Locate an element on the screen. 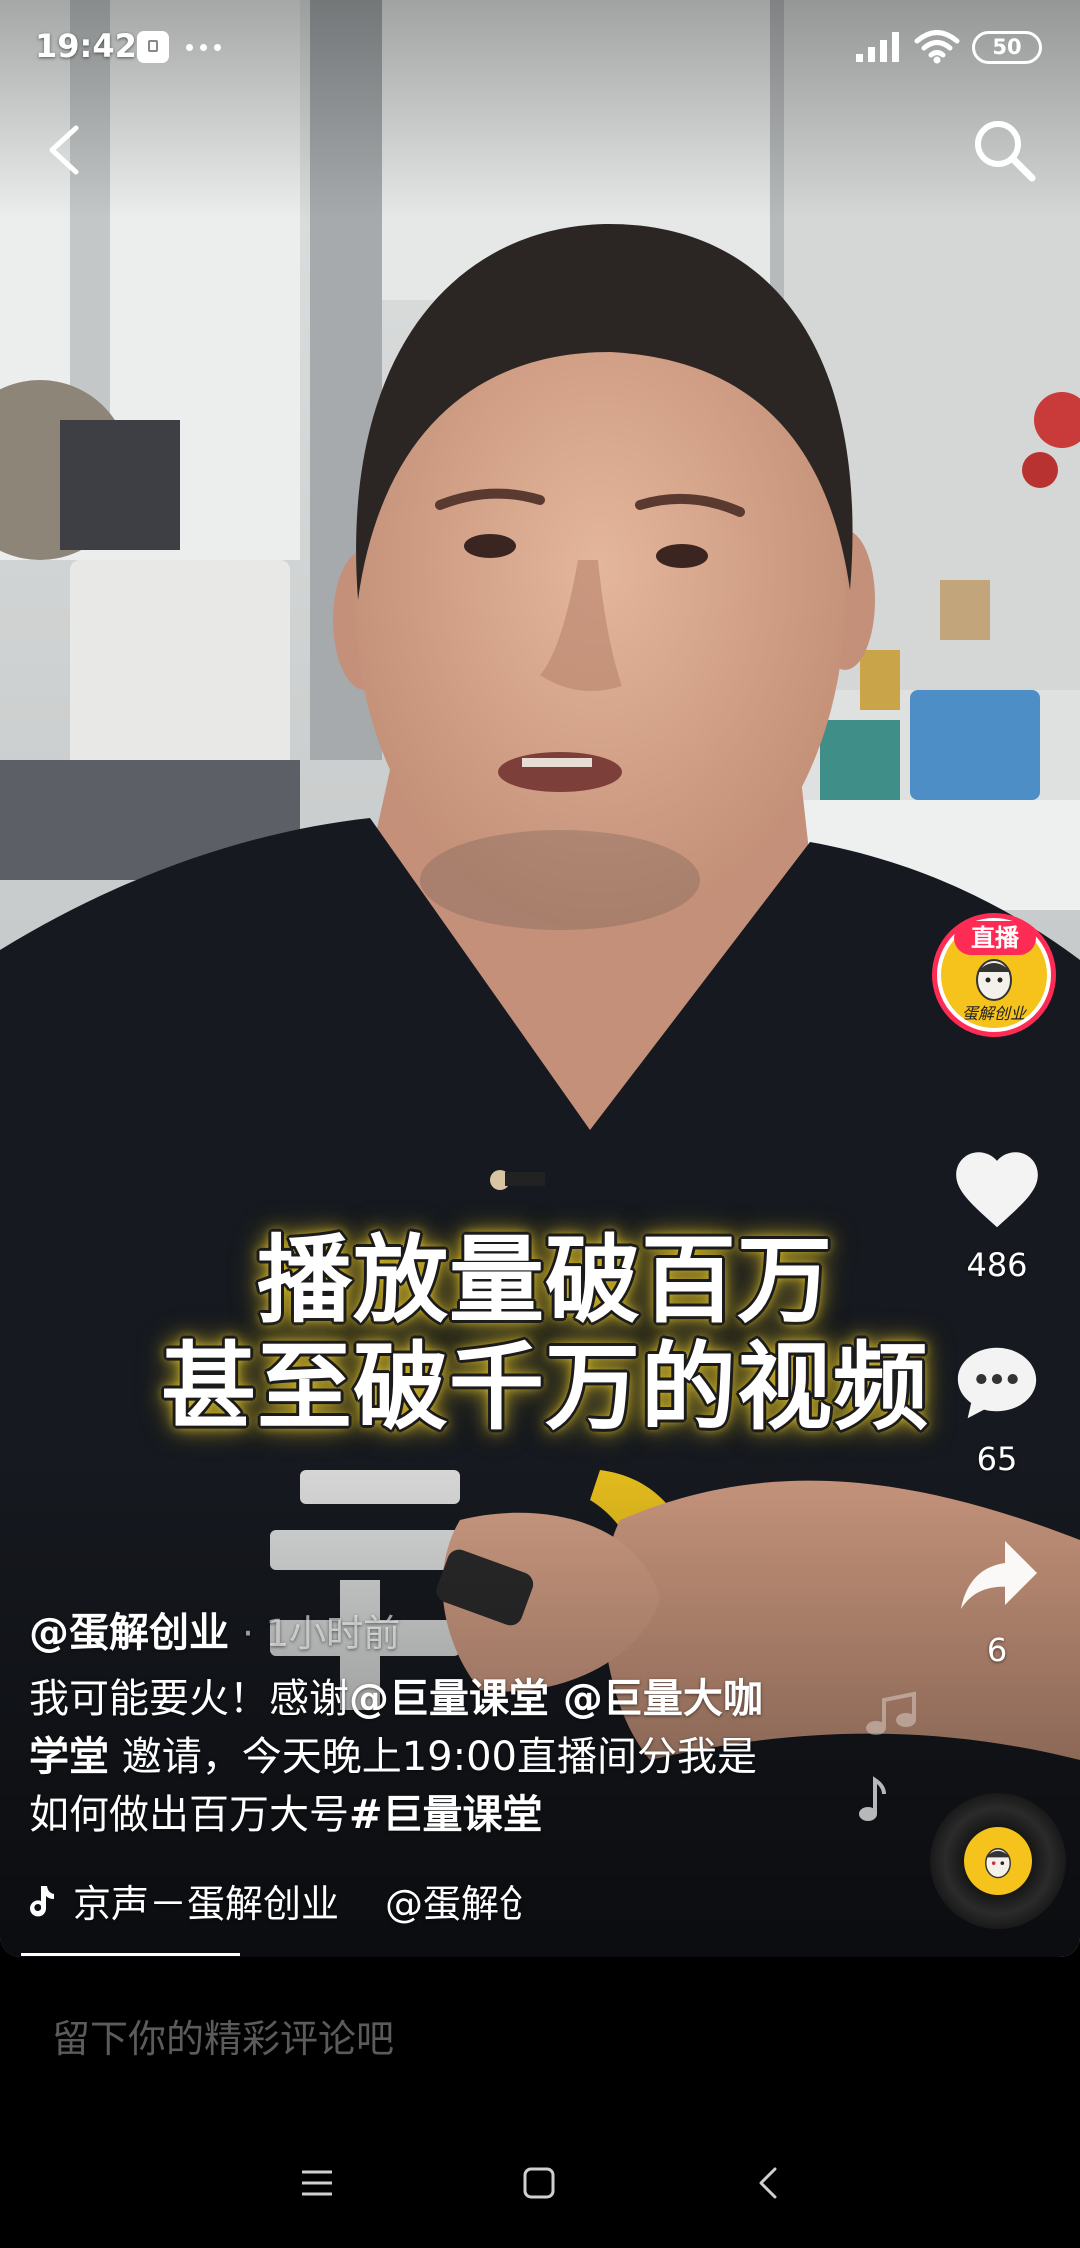  hashtag-link: #巨量课堂 is located at coordinates (446, 1815).